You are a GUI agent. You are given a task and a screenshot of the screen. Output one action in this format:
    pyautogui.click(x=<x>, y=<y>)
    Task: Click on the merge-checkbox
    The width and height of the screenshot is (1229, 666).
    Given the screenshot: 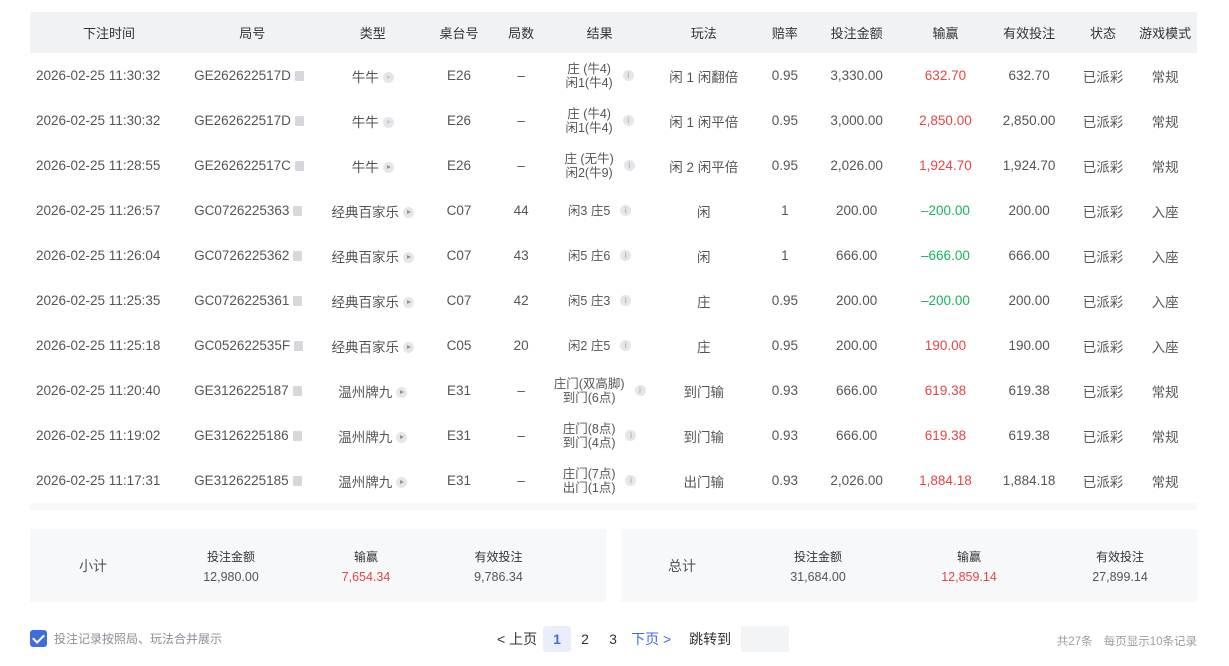 What is the action you would take?
    pyautogui.click(x=38, y=638)
    